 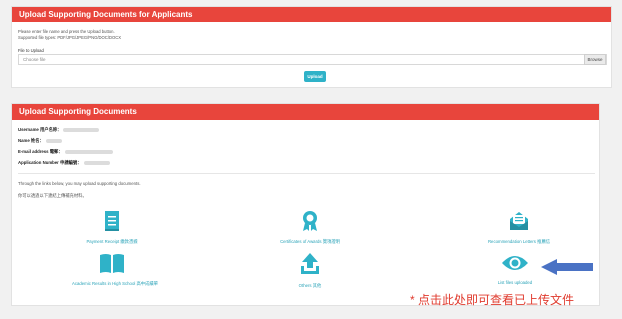 I want to click on name-row: Name 姓名：, so click(x=40, y=141).